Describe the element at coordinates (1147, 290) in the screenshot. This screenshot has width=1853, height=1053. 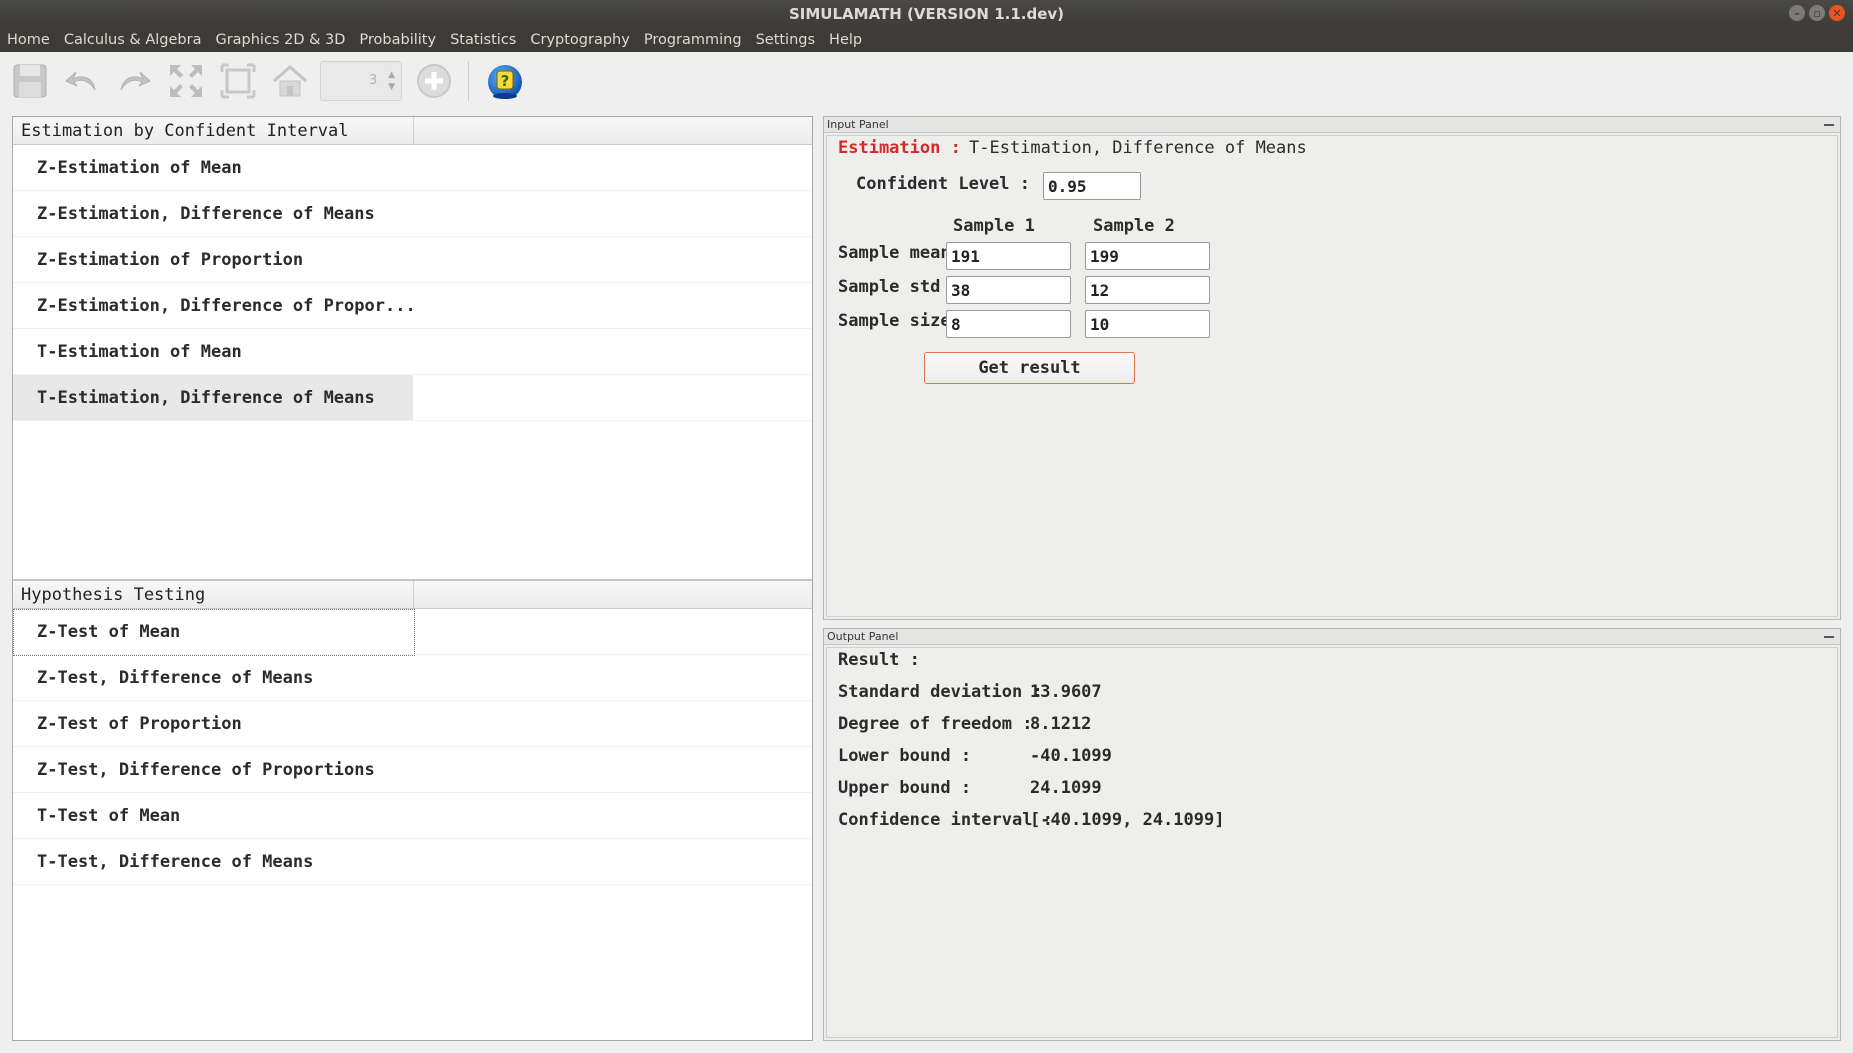
I see `sample2-std-input` at that location.